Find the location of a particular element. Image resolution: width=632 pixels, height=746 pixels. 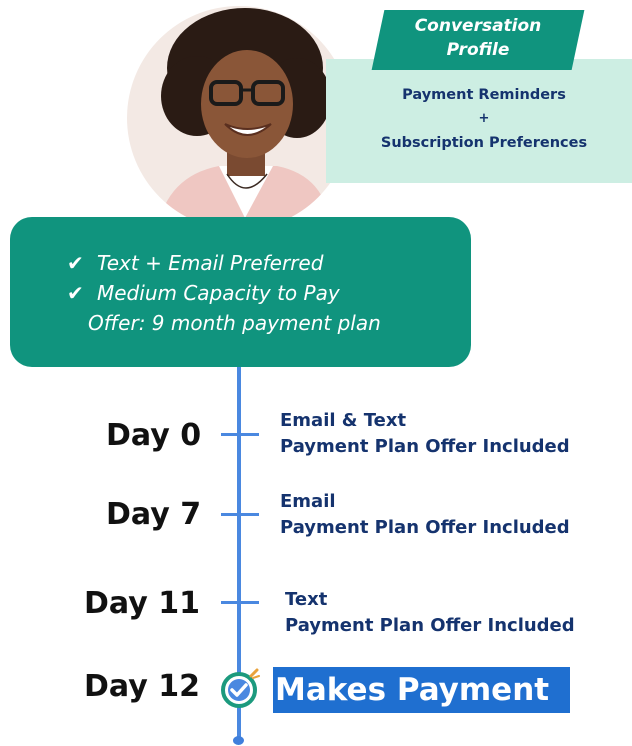

profile-photo is located at coordinates (239, 118).